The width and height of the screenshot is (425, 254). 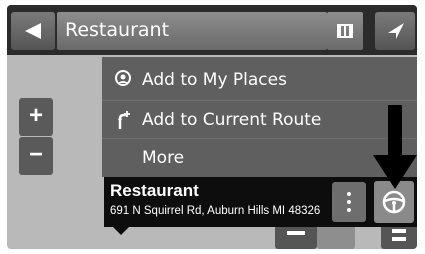 I want to click on minus-icon, so click(x=296, y=233).